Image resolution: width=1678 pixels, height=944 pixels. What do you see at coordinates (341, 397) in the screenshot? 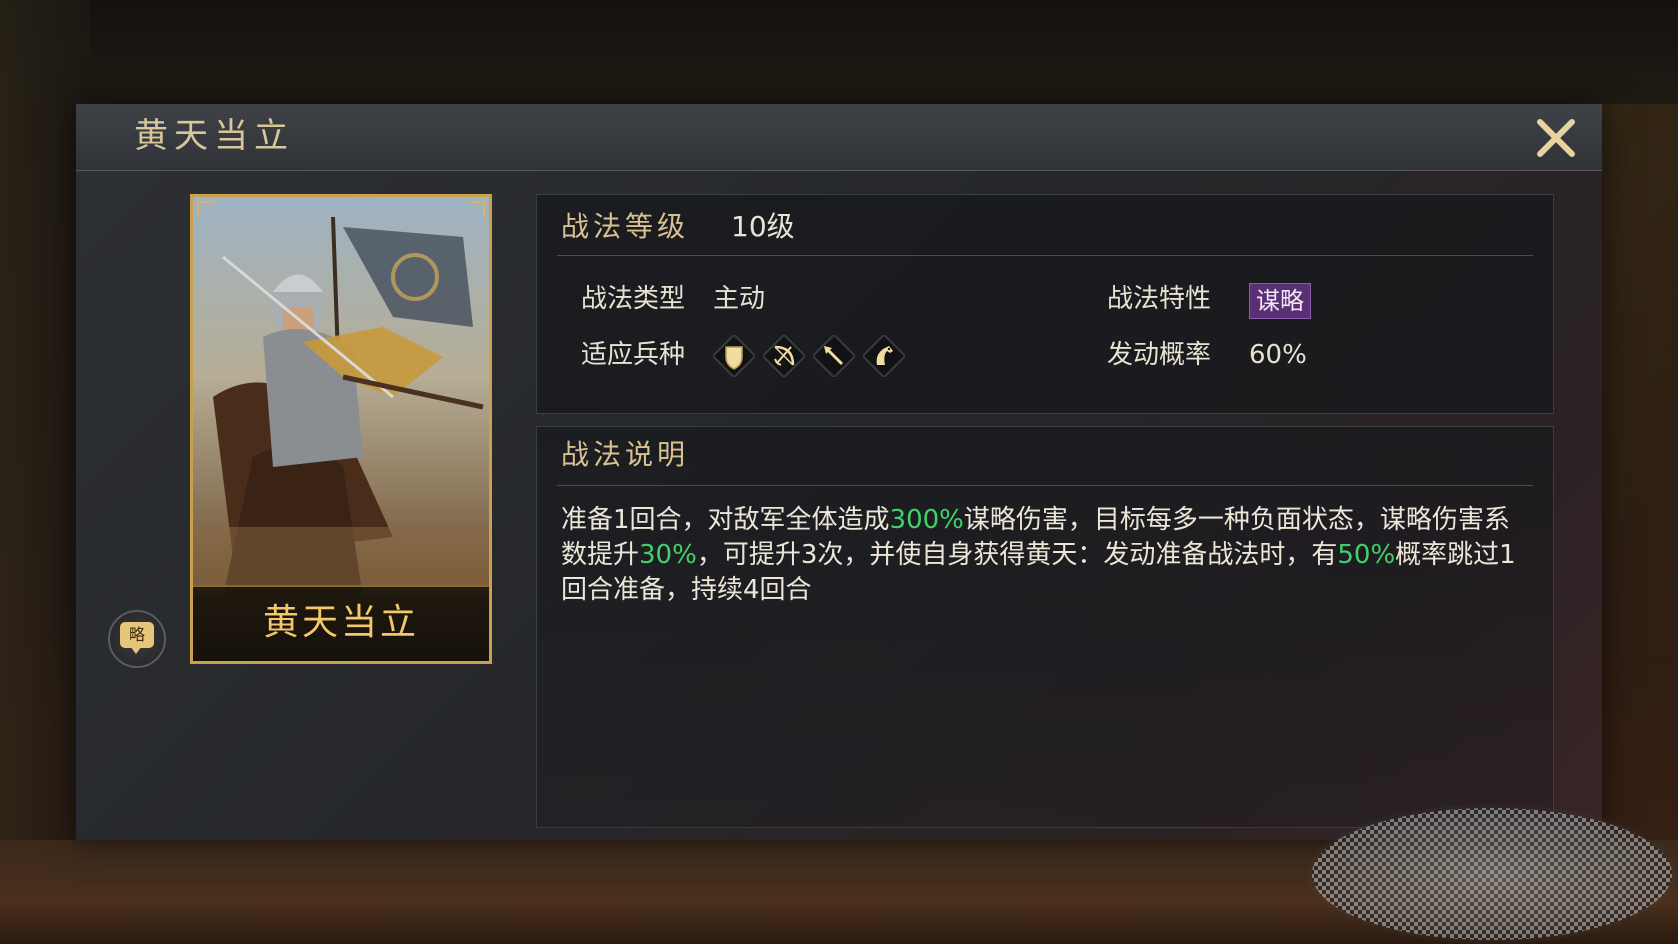
I see `warrior-portrait-image` at bounding box center [341, 397].